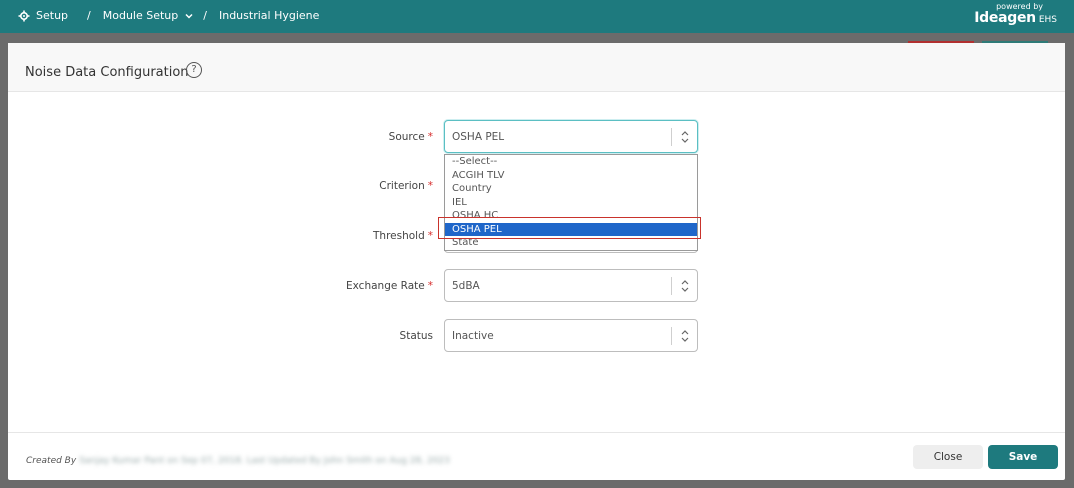 The width and height of the screenshot is (1074, 488). I want to click on breadcrumb-module-setup: Module Setup, so click(141, 15).